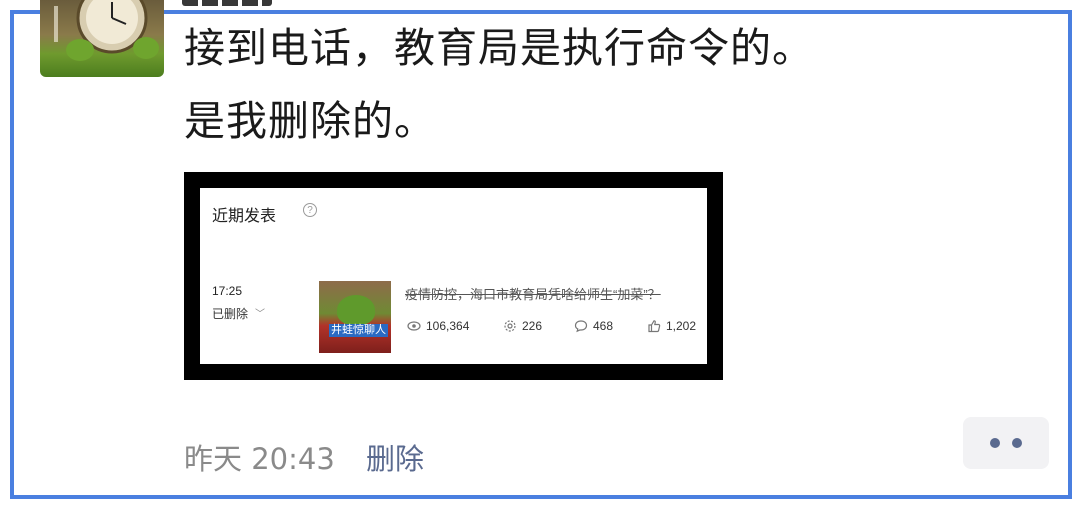 This screenshot has width=1080, height=507. What do you see at coordinates (1006, 443) in the screenshot?
I see `more-options-button` at bounding box center [1006, 443].